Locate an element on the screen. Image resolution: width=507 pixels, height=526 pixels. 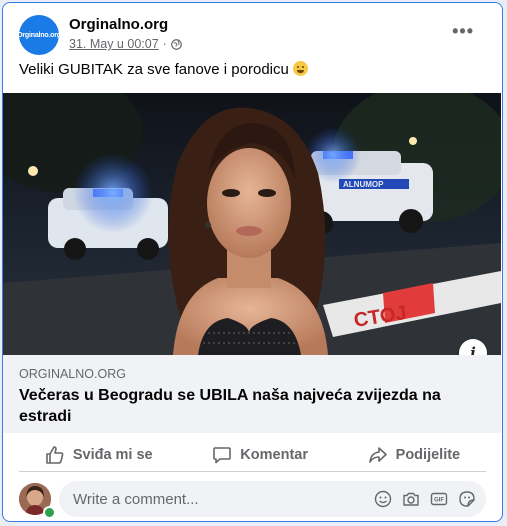
svg-text: GIF is located at coordinates (439, 501).